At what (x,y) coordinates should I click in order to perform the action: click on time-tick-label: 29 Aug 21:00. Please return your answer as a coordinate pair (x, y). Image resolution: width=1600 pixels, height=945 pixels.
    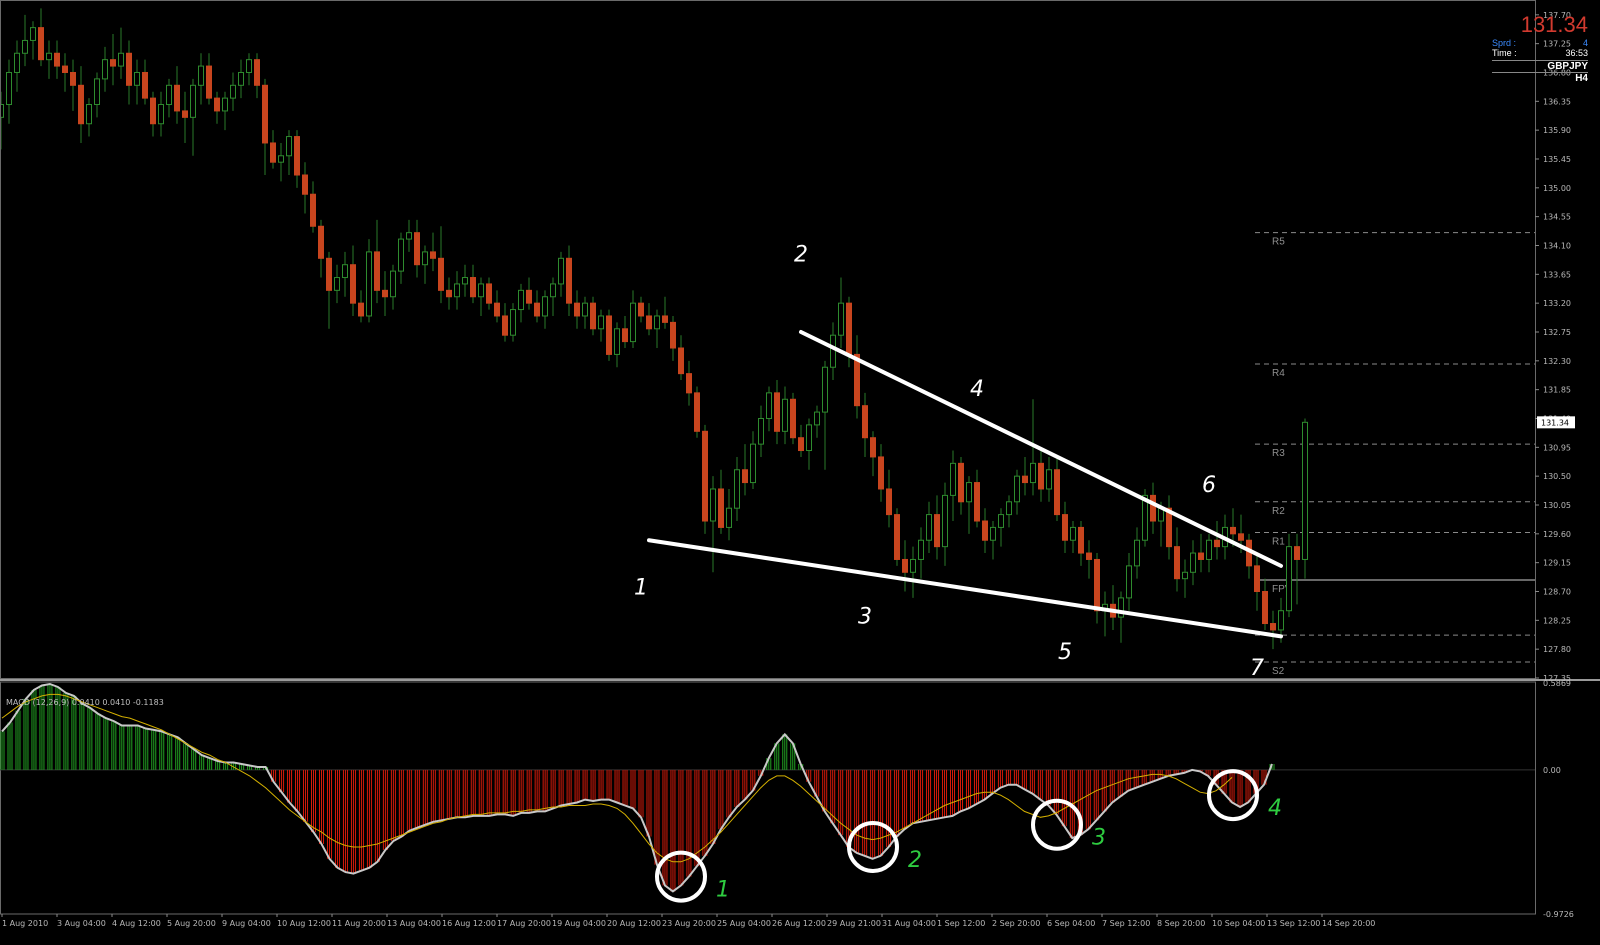
    Looking at the image, I should click on (854, 923).